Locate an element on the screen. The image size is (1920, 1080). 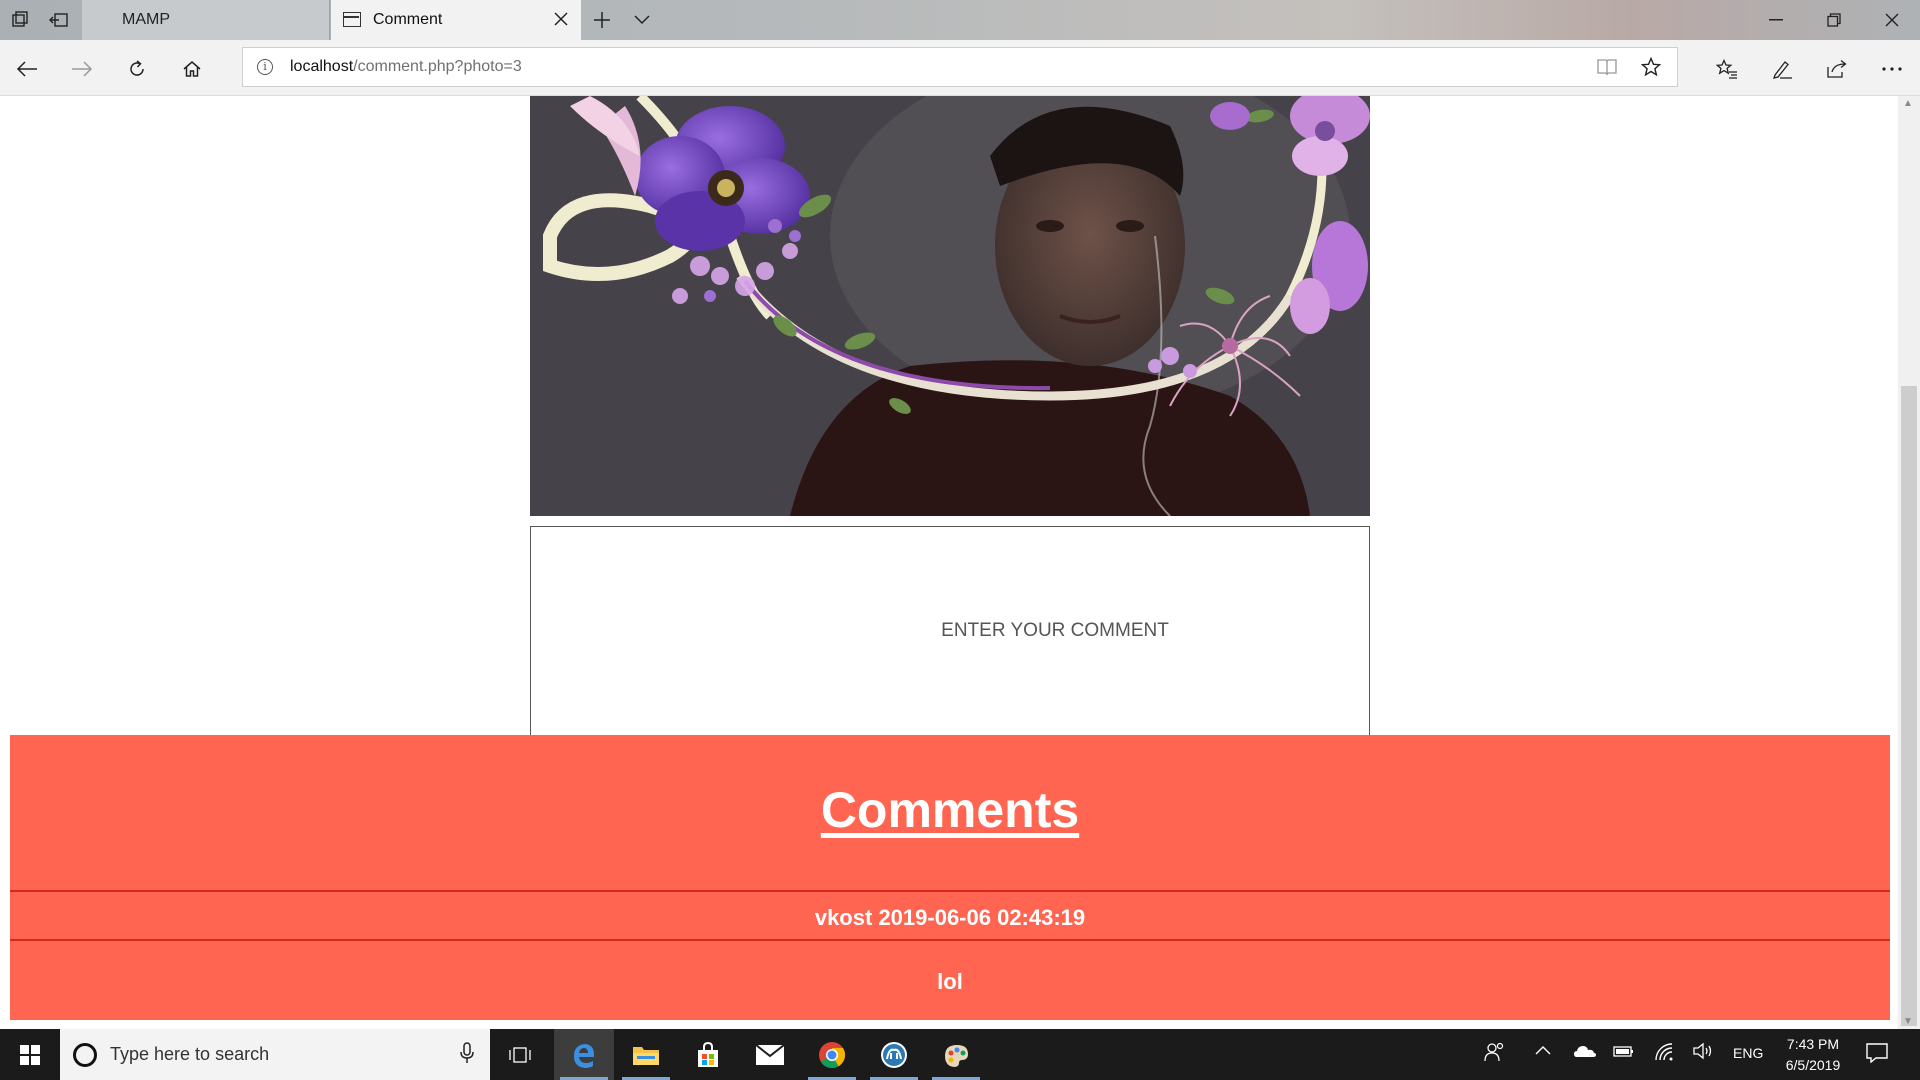
cortana-icon is located at coordinates (85, 1055).